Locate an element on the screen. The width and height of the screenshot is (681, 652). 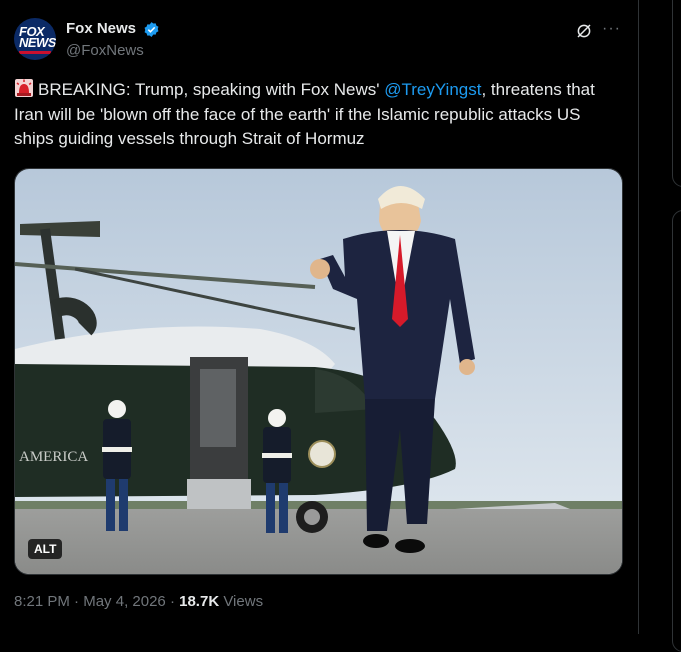
rotating-light-icon is located at coordinates (24, 88).